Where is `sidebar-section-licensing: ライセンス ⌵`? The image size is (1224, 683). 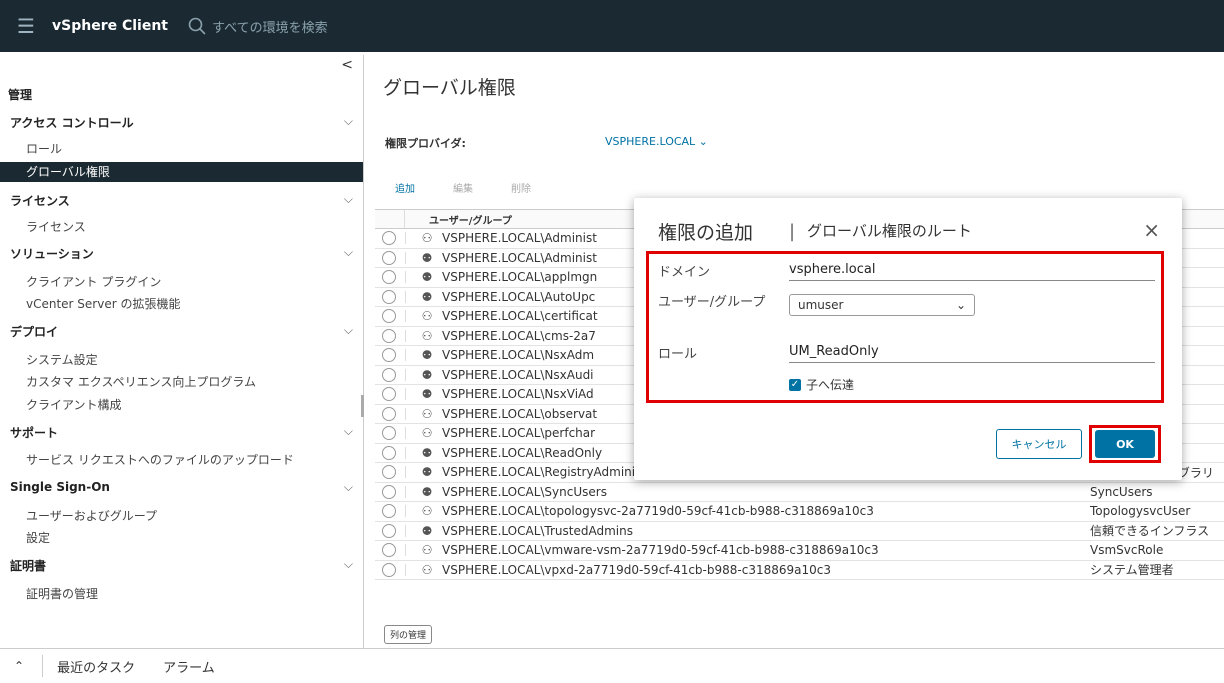
sidebar-section-licensing: ライセンス ⌵ is located at coordinates (181, 200).